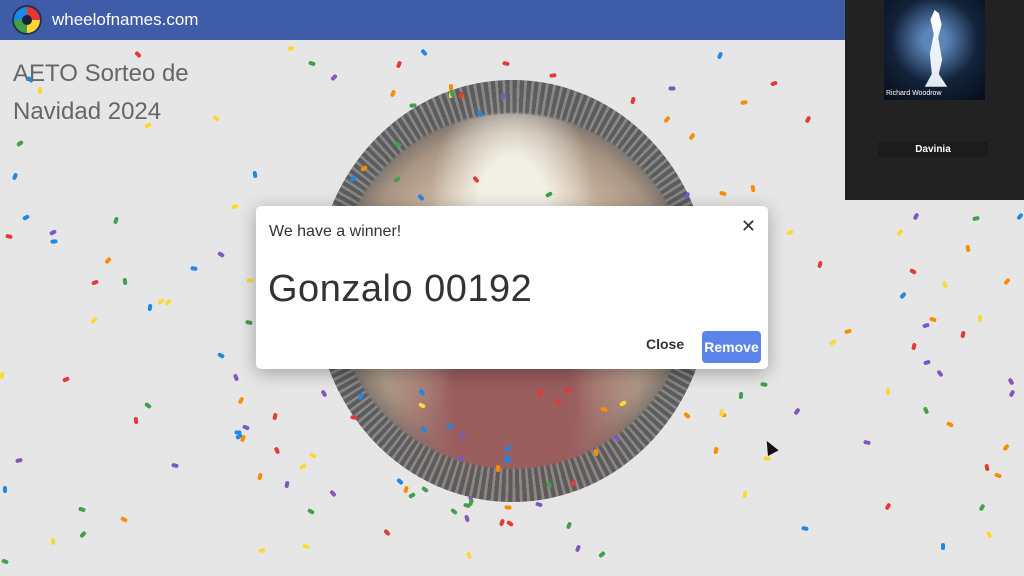 The width and height of the screenshot is (1024, 576). I want to click on close-icon: ✕, so click(748, 226).